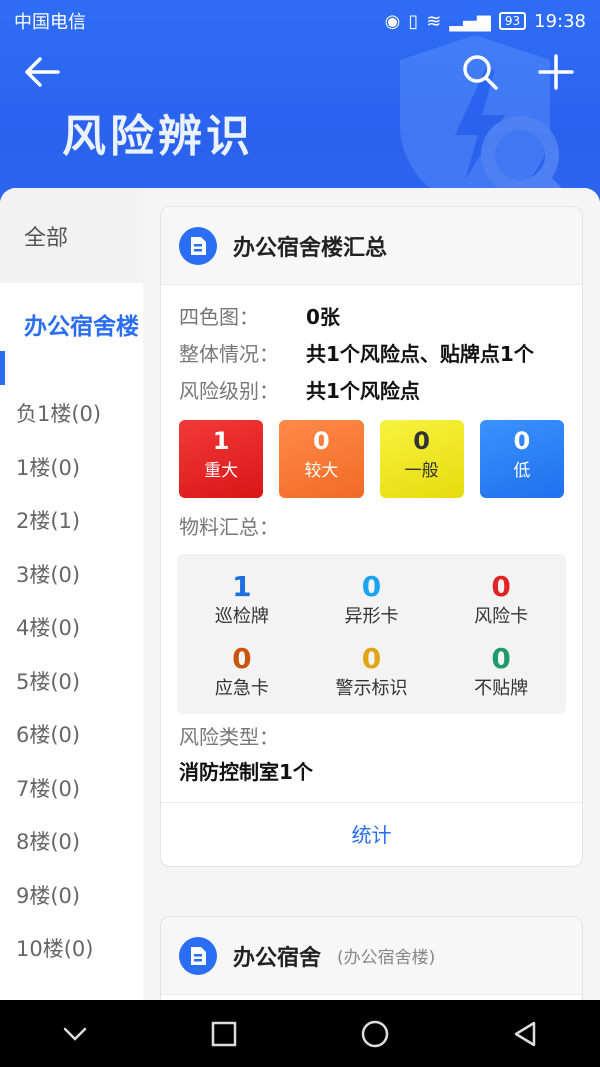 Image resolution: width=600 pixels, height=1067 pixels. I want to click on back-triangle-icon, so click(525, 1034).